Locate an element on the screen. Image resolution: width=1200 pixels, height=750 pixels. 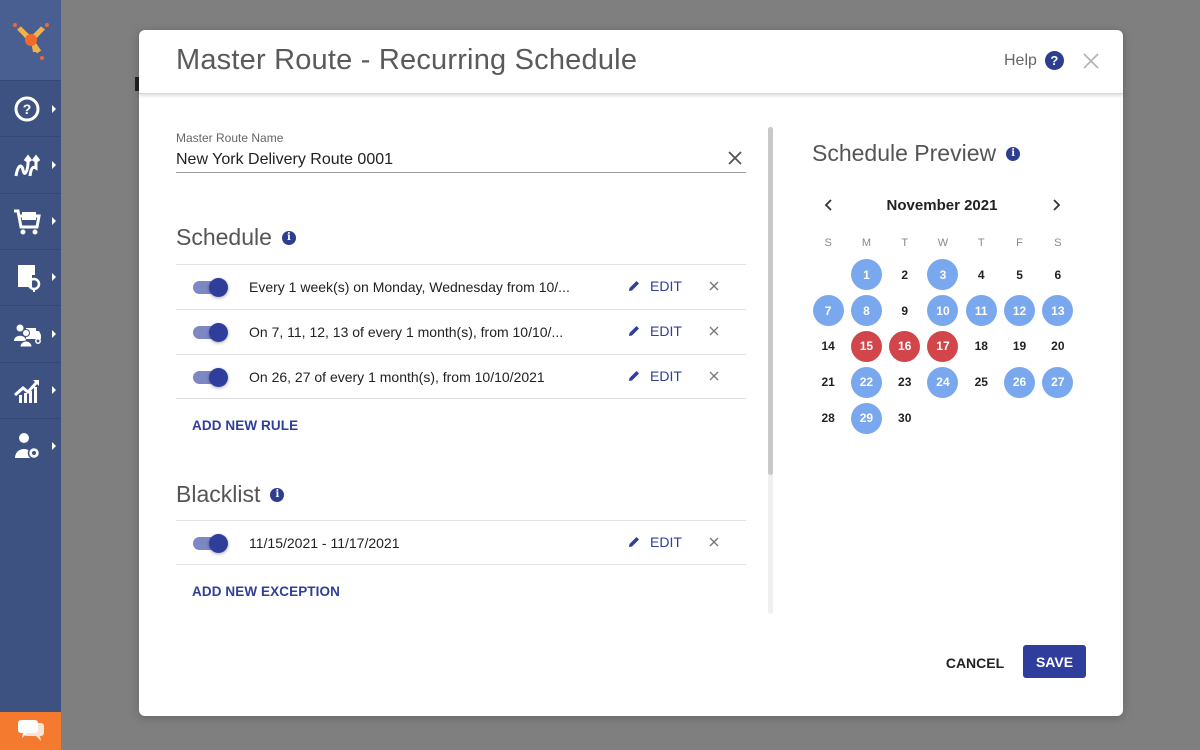
calendar-cell: 11 is located at coordinates (981, 311).